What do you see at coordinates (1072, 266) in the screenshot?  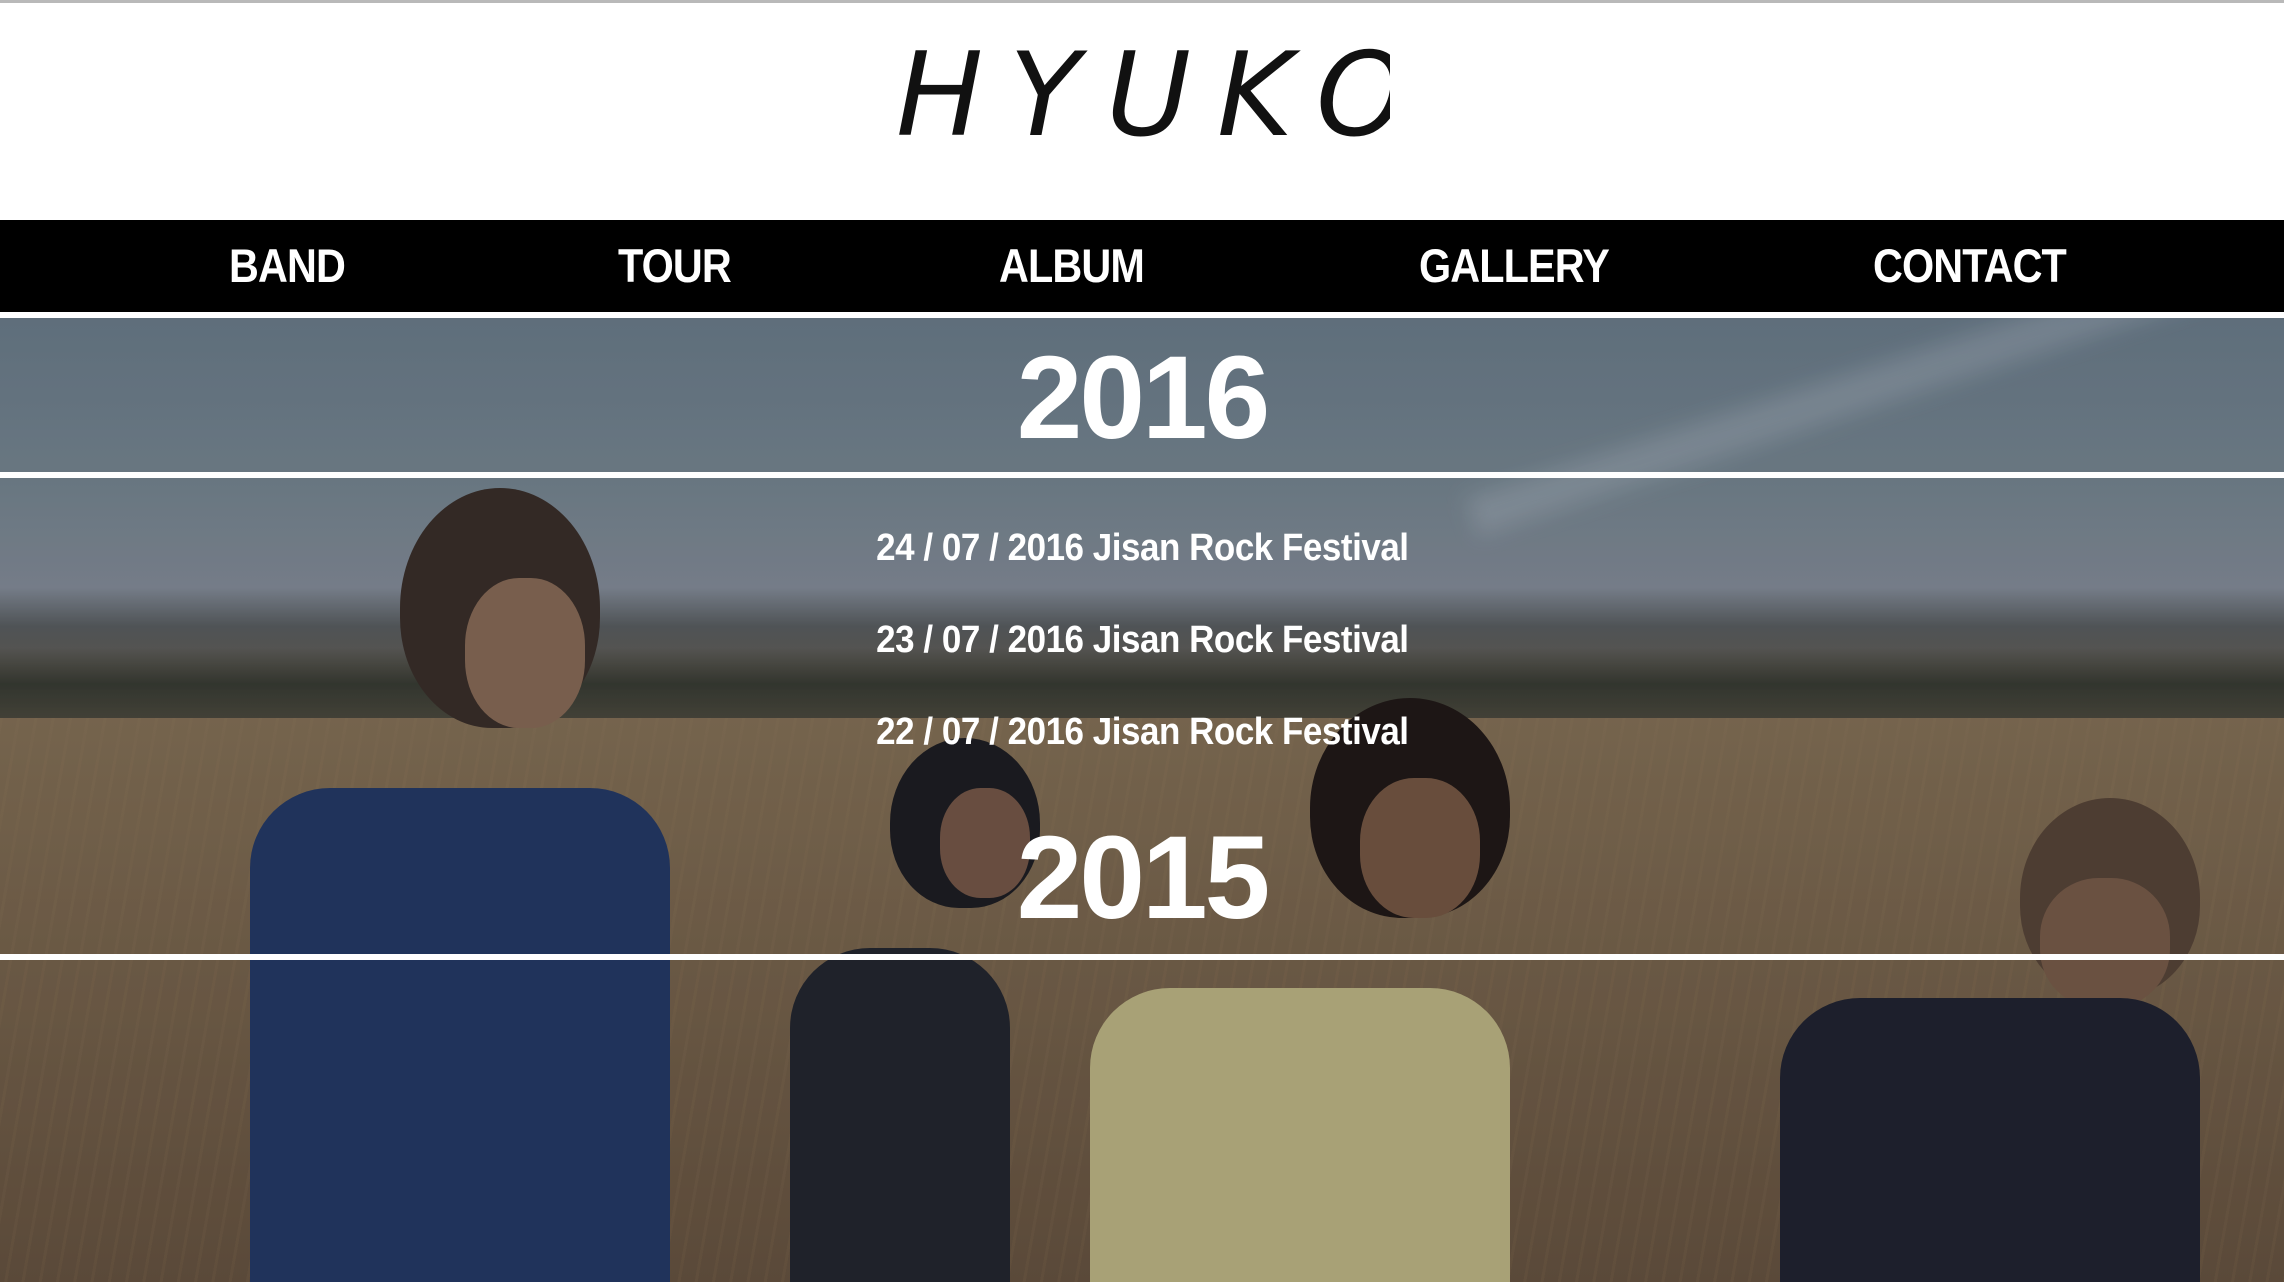 I see `nav-album: ALBUM` at bounding box center [1072, 266].